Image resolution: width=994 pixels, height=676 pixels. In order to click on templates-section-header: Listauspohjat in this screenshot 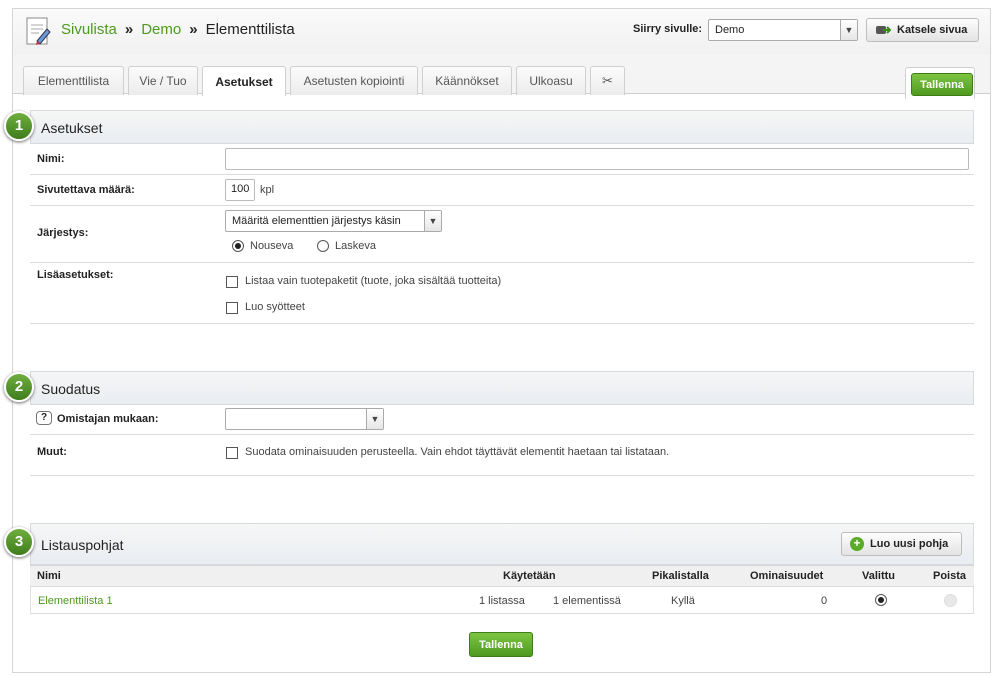, I will do `click(502, 544)`.